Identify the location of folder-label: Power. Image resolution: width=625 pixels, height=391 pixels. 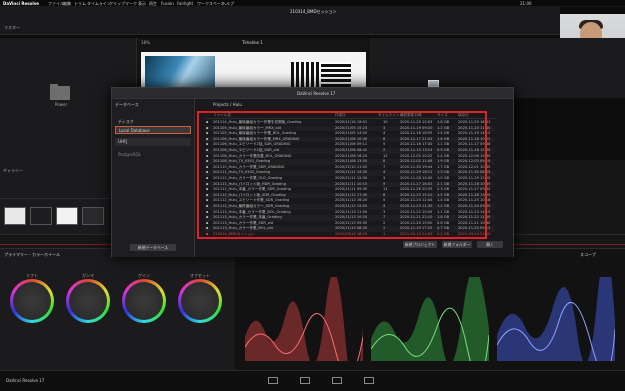
(61, 104).